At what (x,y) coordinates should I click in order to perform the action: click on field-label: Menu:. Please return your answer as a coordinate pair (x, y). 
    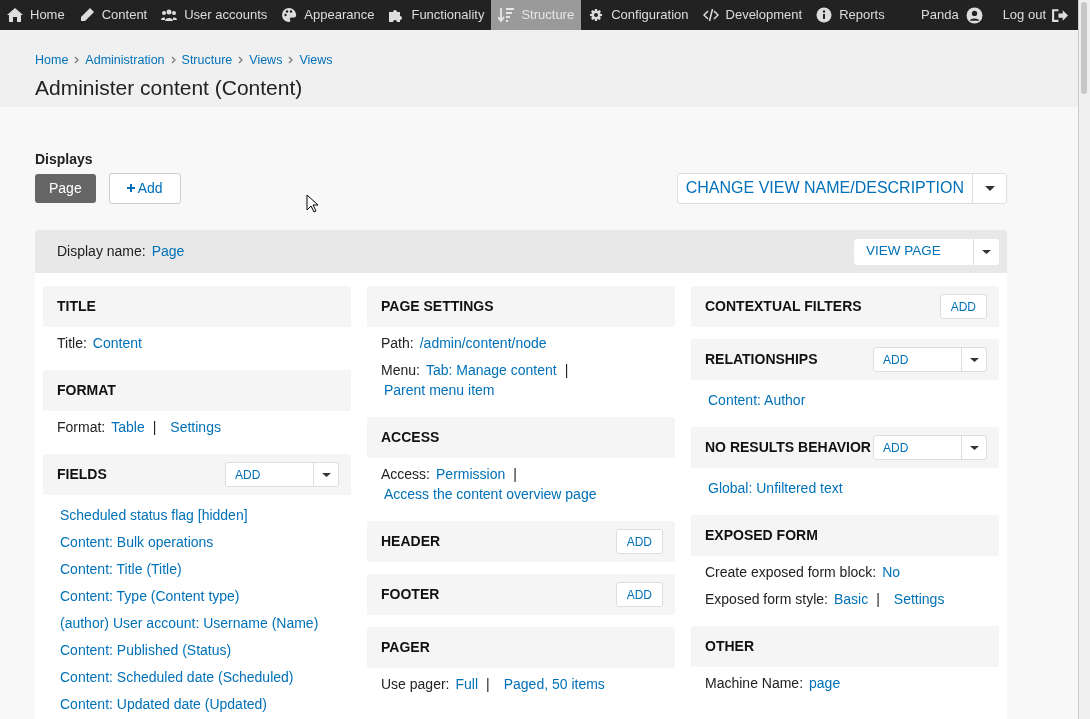
    Looking at the image, I should click on (400, 370).